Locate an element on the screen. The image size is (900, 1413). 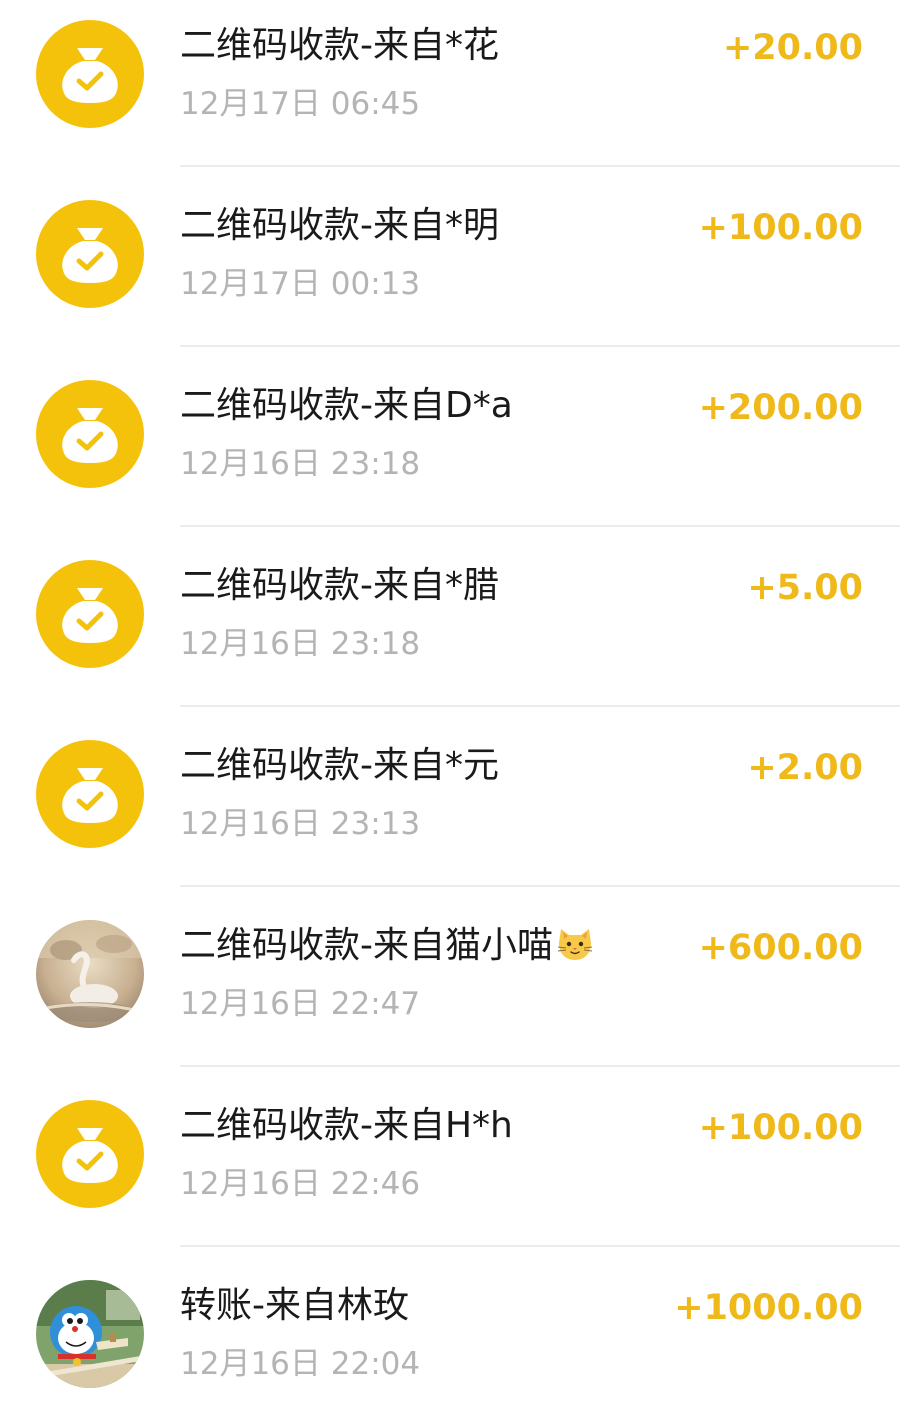
transaction-row: 二维码收款-来自D*a 12月16日 23:18 +200.00 is located at coordinates (450, 450).